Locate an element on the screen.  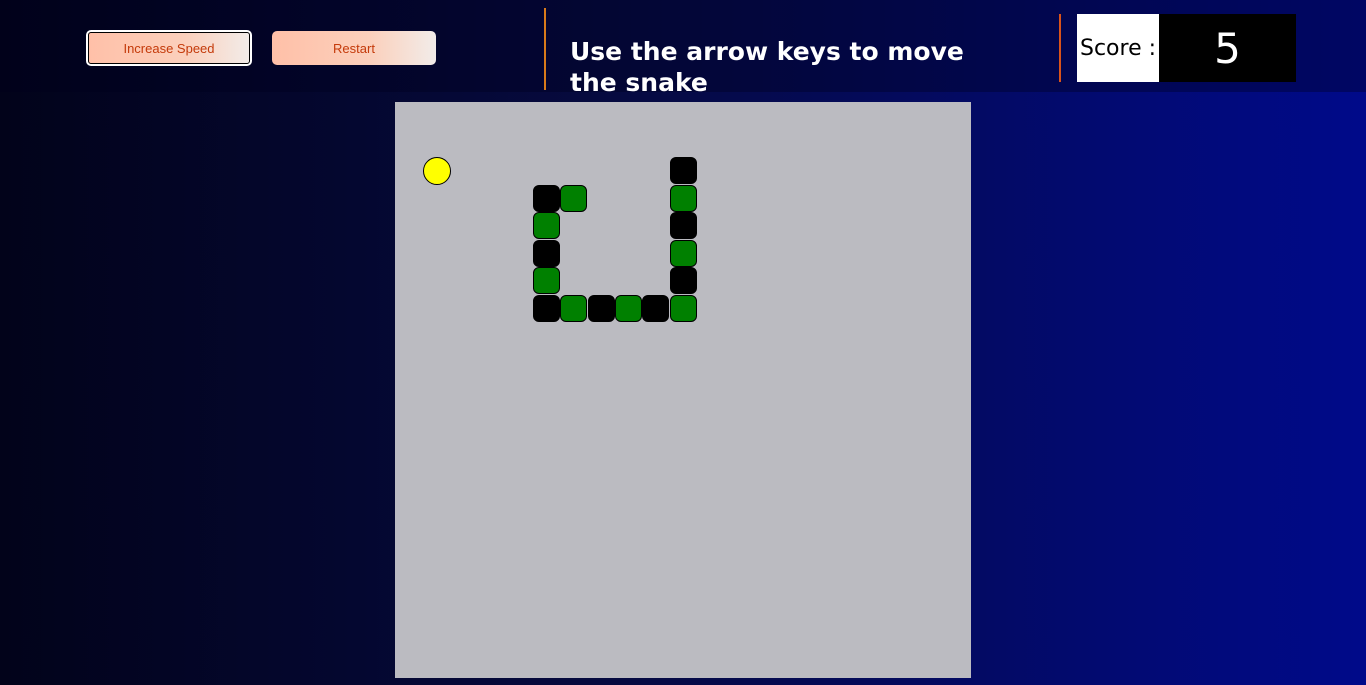
snake-head is located at coordinates (683, 171).